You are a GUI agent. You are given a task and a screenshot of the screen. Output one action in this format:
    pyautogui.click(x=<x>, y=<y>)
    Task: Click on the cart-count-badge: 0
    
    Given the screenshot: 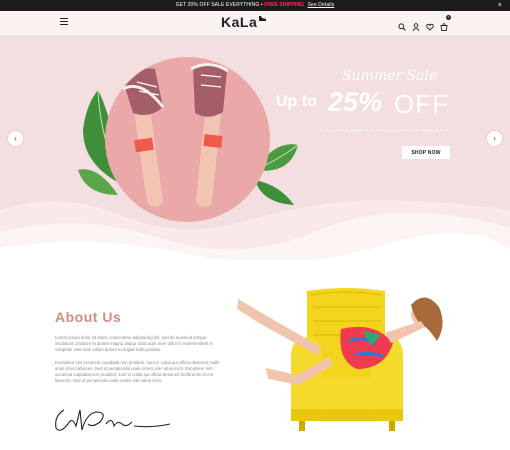 What is the action you would take?
    pyautogui.click(x=448, y=17)
    